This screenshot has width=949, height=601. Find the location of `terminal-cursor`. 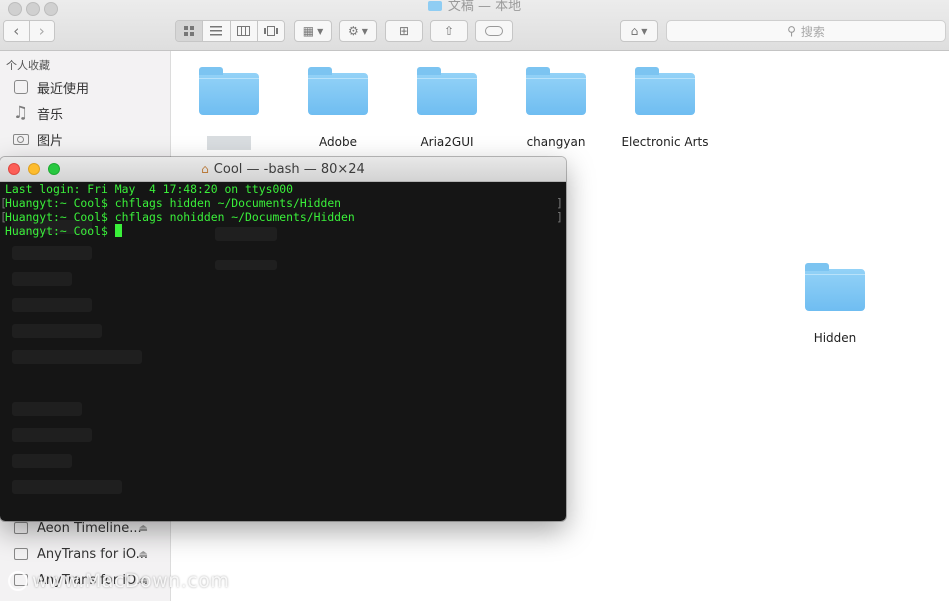

terminal-cursor is located at coordinates (118, 230).